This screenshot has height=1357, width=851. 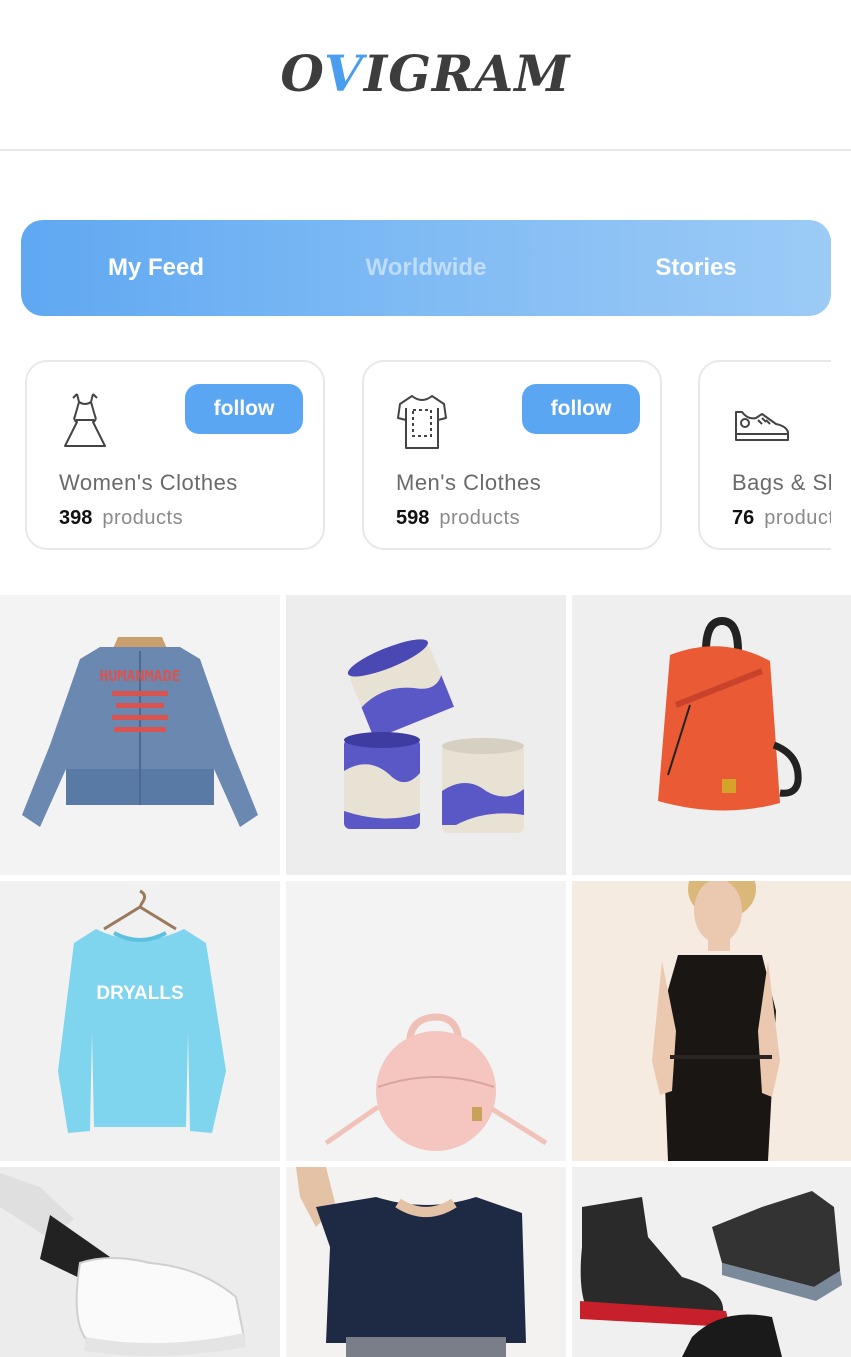 I want to click on category-name: Bags & Shoes, so click(x=781, y=482).